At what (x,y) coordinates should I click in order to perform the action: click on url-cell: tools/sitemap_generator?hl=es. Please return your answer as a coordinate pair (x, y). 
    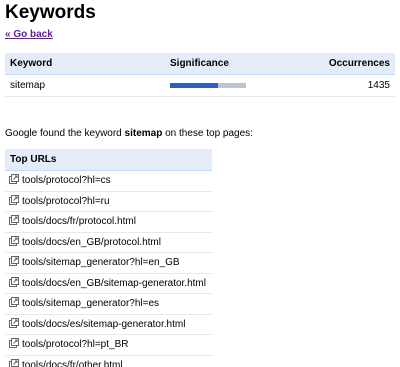
    Looking at the image, I should click on (108, 304).